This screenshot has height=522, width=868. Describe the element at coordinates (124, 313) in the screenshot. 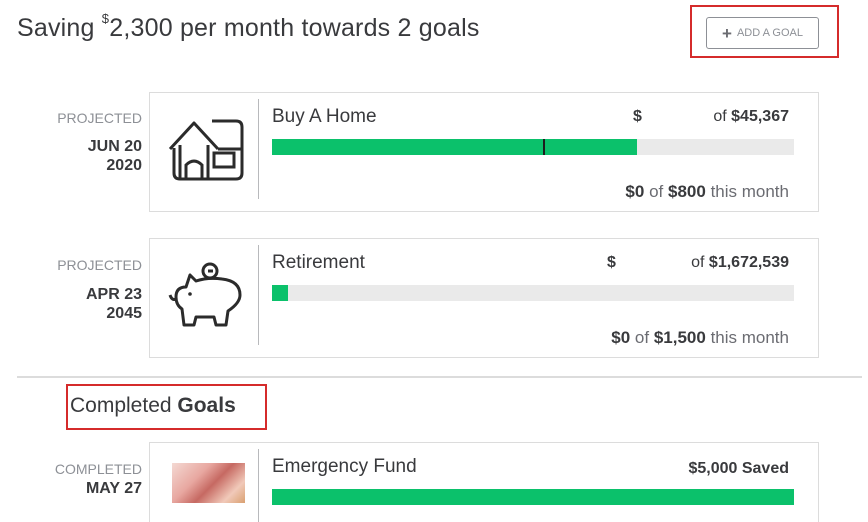

I see `goal-date-year: 2045` at that location.